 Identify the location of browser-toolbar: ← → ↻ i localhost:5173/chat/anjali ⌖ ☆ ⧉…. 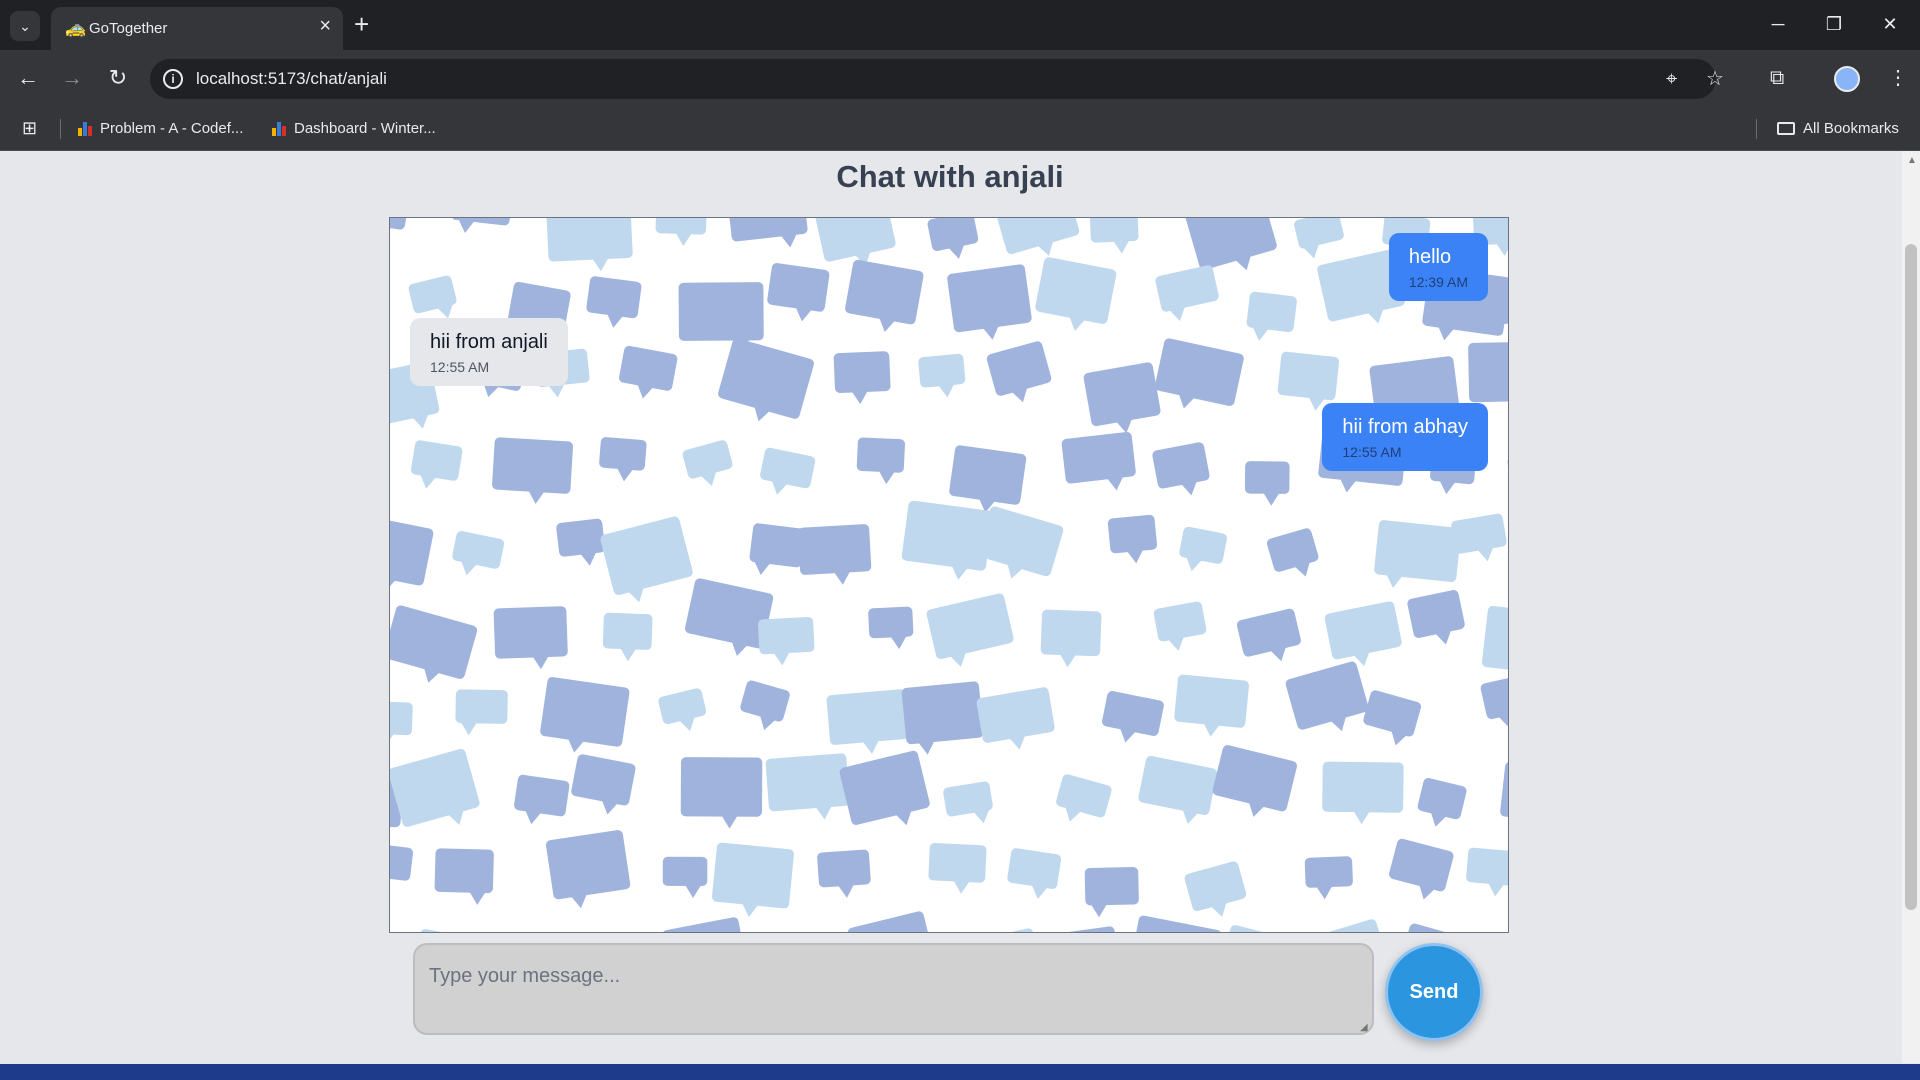
(960, 79).